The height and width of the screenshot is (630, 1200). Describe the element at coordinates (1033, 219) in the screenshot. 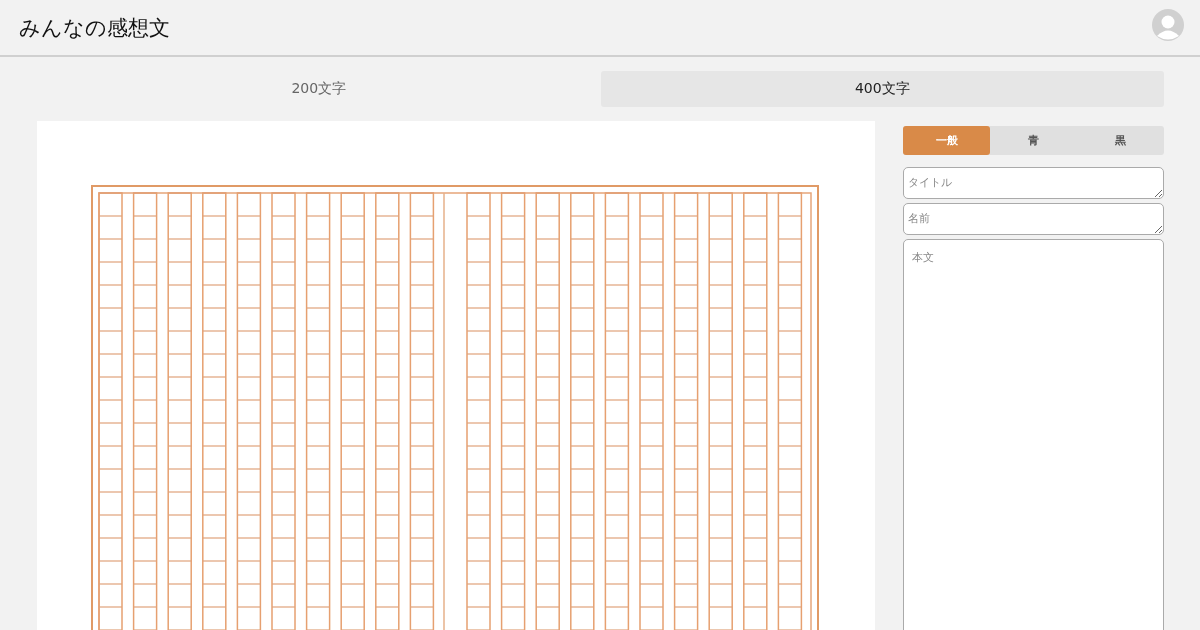

I see `text-field: 名前` at that location.